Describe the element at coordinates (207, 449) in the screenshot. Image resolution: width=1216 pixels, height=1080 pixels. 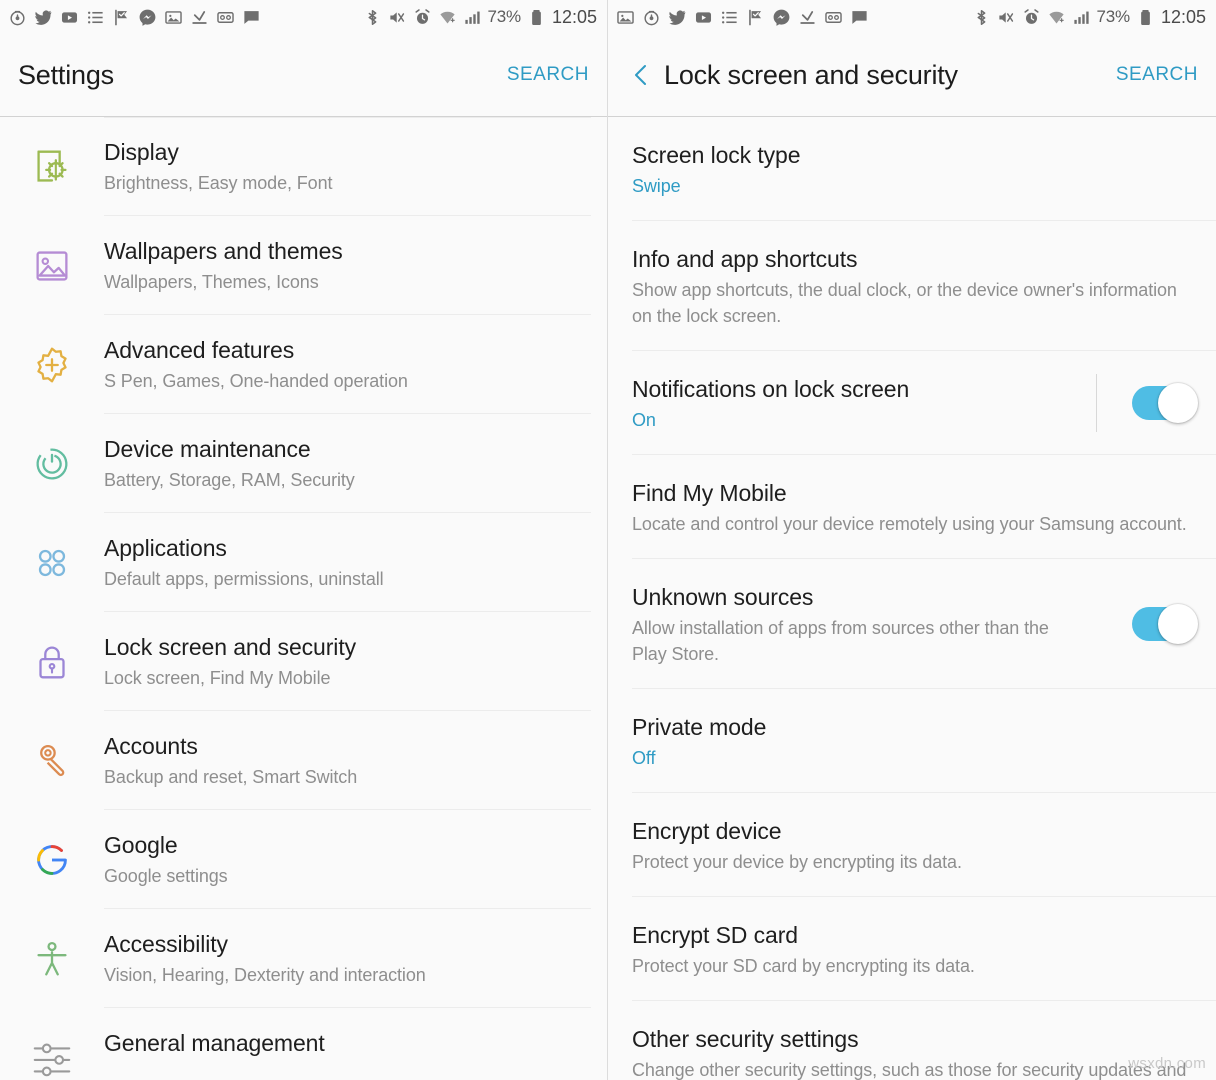
I see `settings-item-title: Device maintenance` at that location.